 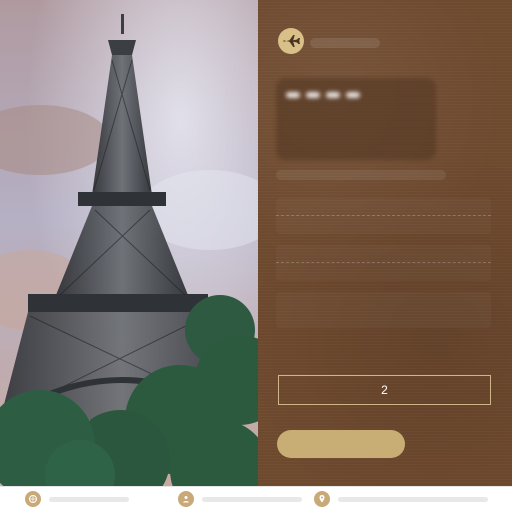 I want to click on brand-logo, so click(x=291, y=41).